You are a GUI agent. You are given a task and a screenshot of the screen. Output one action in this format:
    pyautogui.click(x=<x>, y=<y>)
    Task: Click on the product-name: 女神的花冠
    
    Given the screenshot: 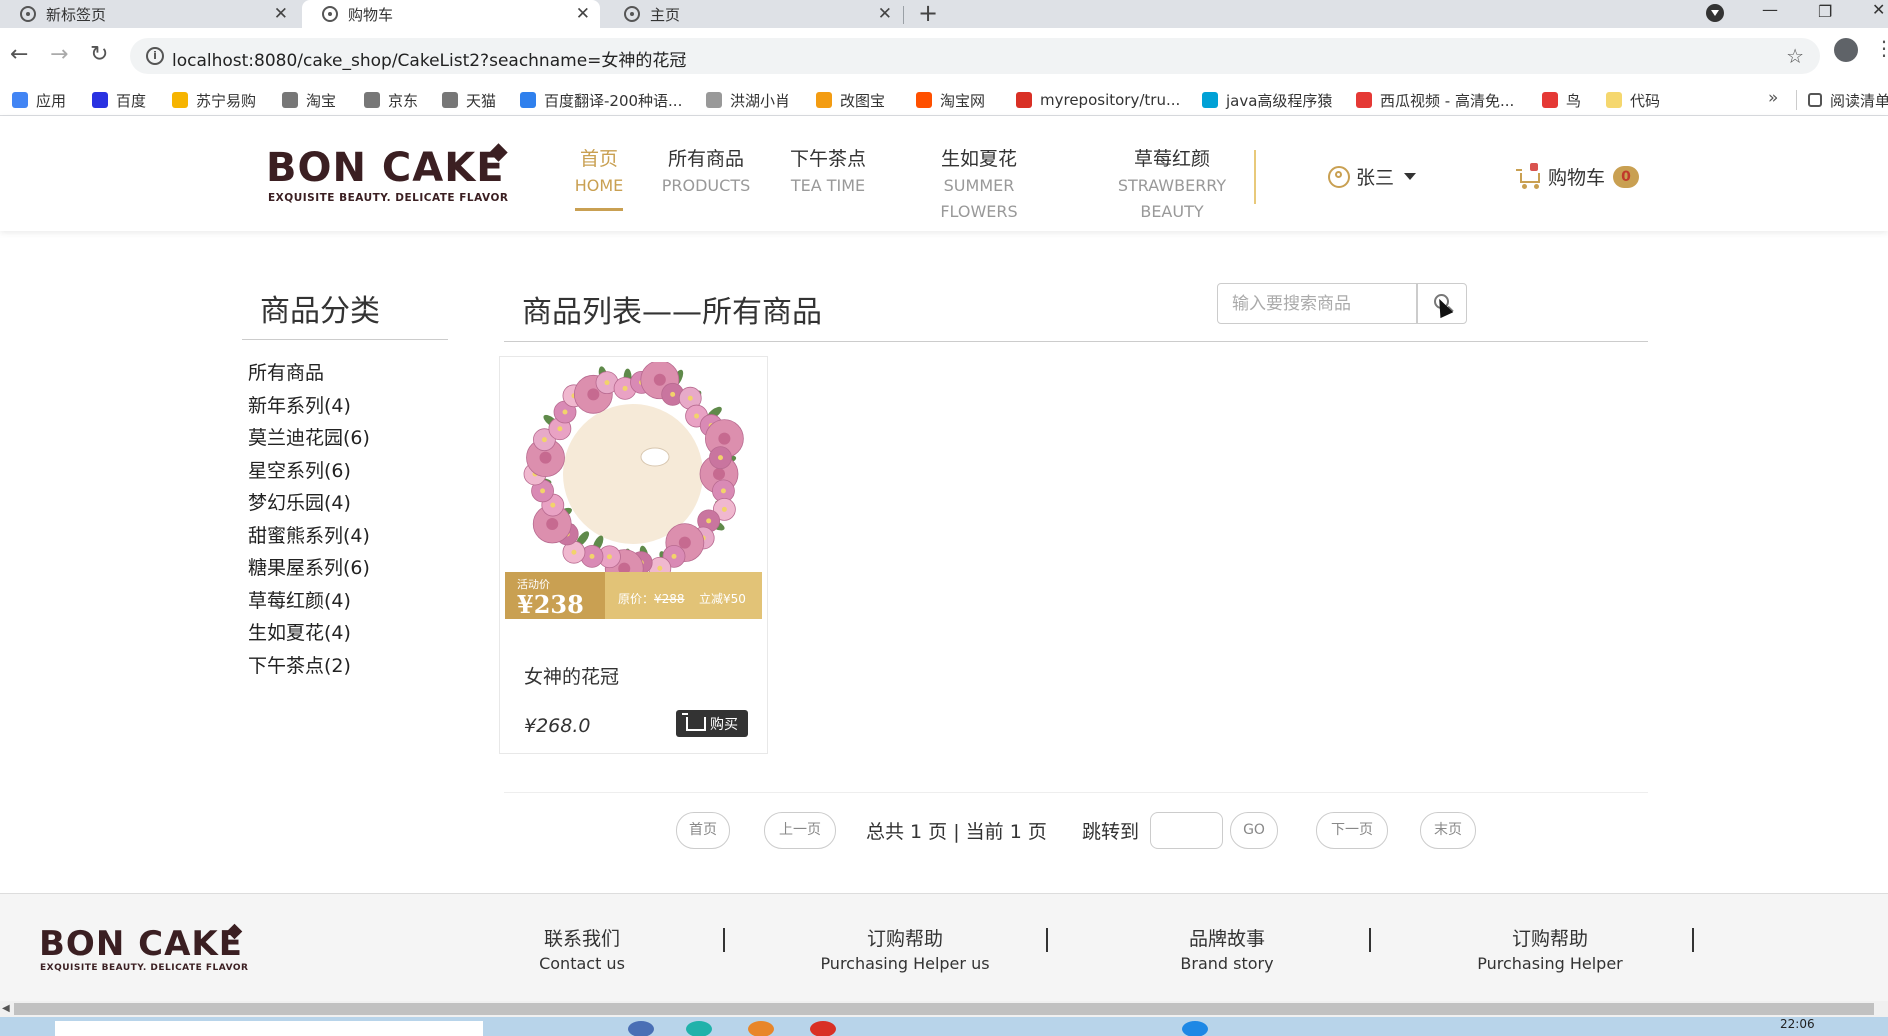 What is the action you would take?
    pyautogui.click(x=571, y=675)
    